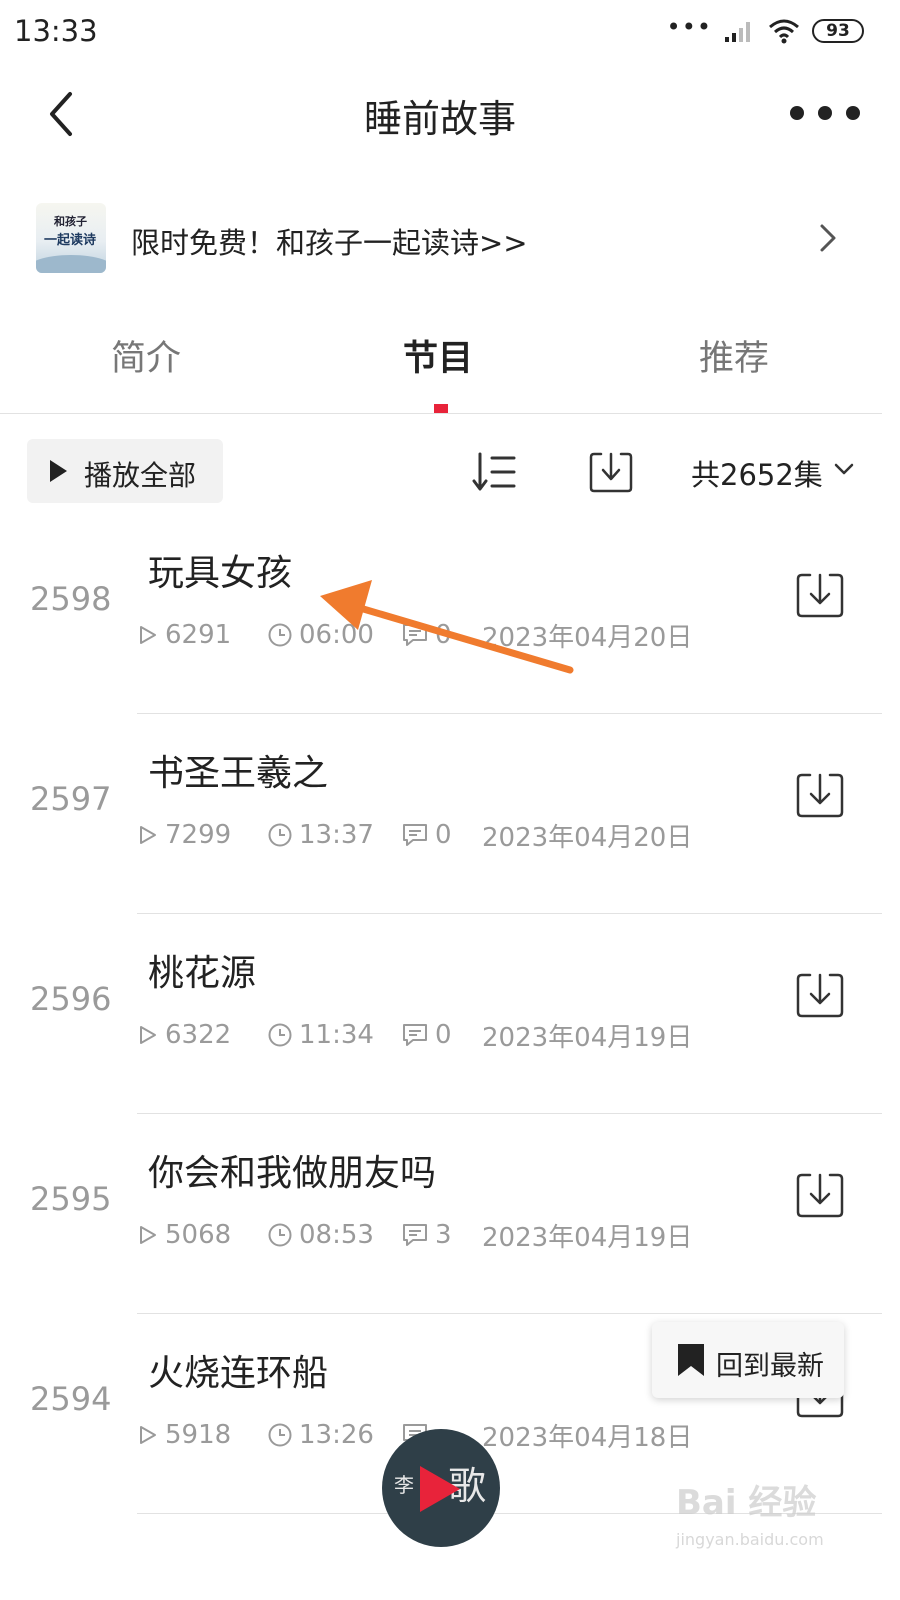 This screenshot has height=1600, width=900. What do you see at coordinates (844, 469) in the screenshot?
I see `chevron-down-icon` at bounding box center [844, 469].